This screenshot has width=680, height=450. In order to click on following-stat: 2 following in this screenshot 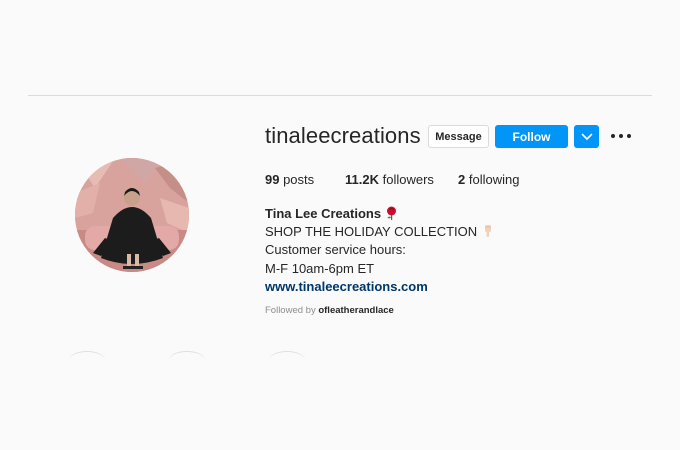, I will do `click(488, 179)`.